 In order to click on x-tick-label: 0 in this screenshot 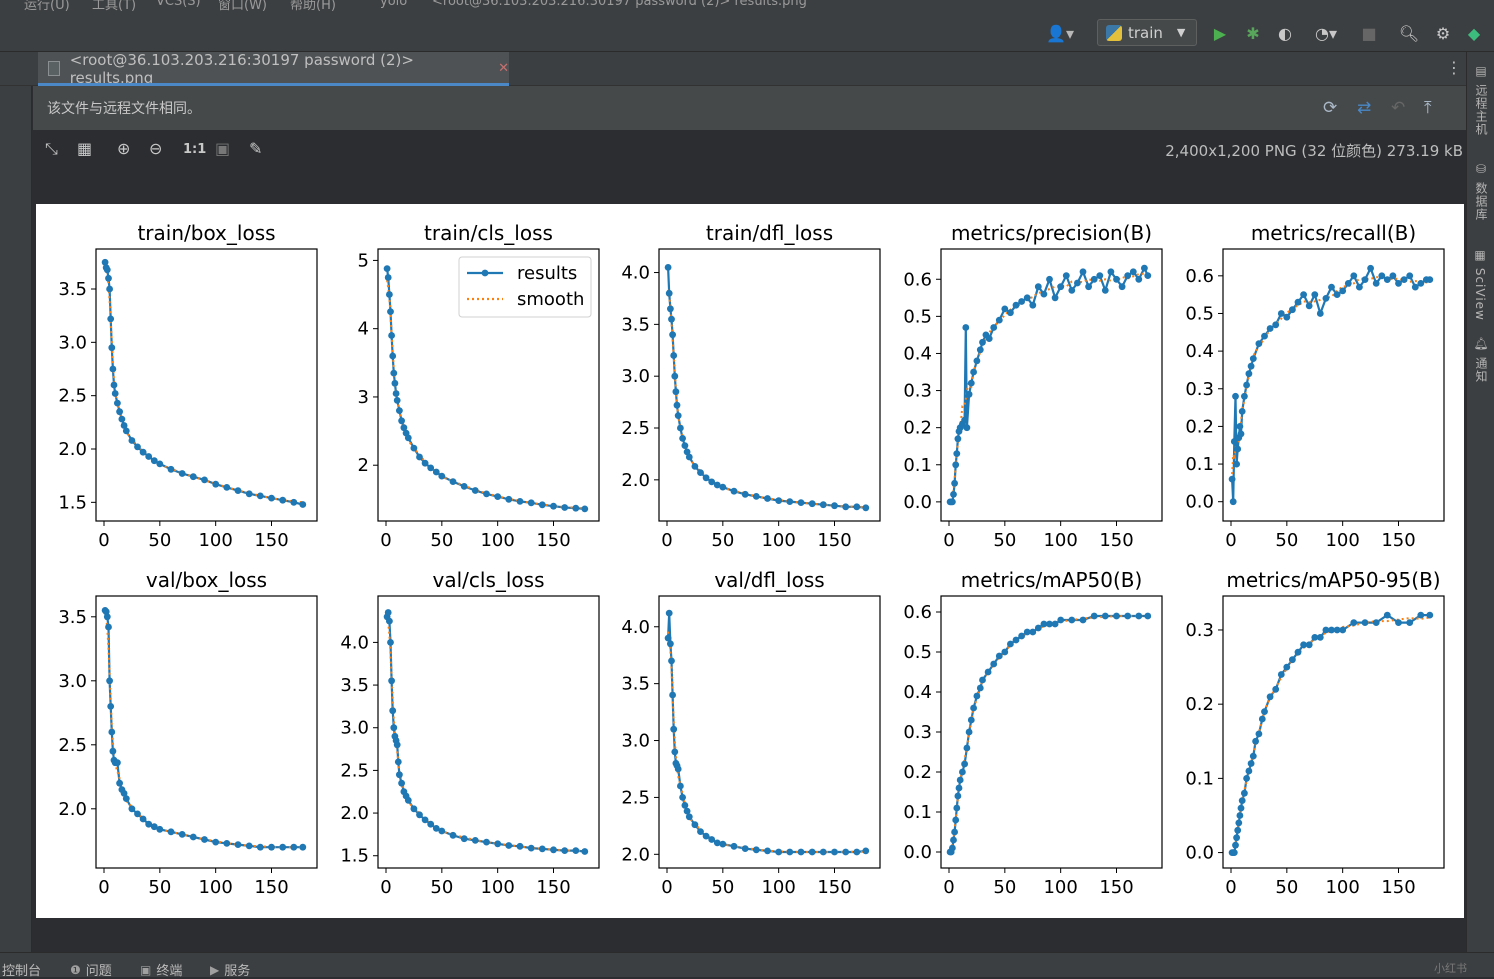, I will do `click(103, 540)`.